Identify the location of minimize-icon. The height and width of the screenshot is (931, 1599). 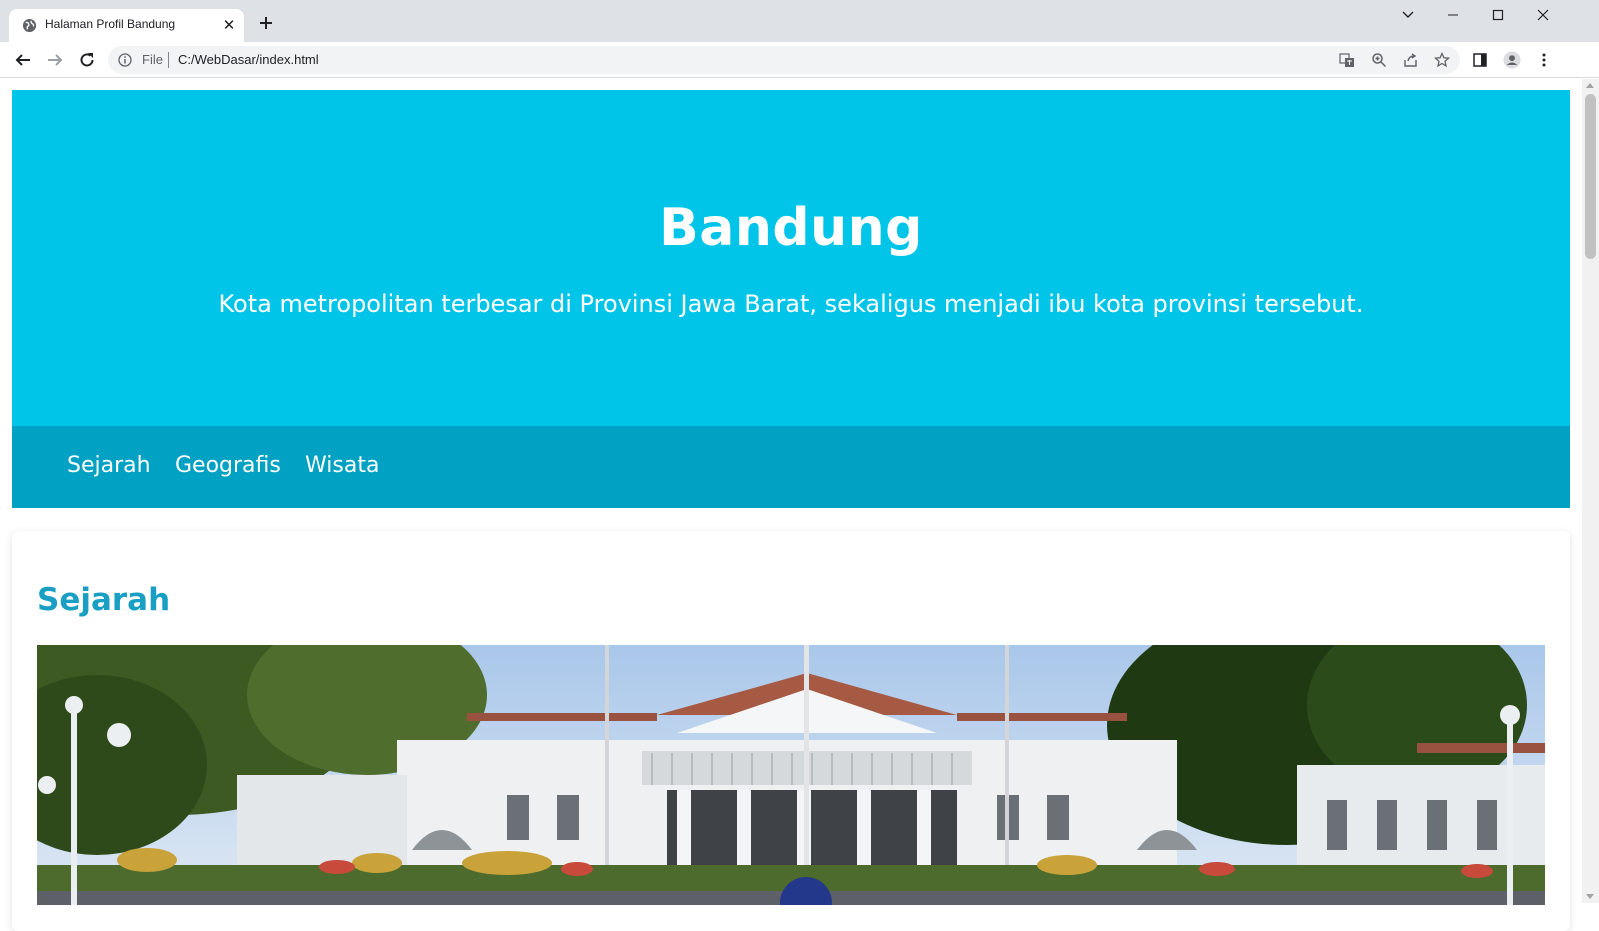
(1453, 15).